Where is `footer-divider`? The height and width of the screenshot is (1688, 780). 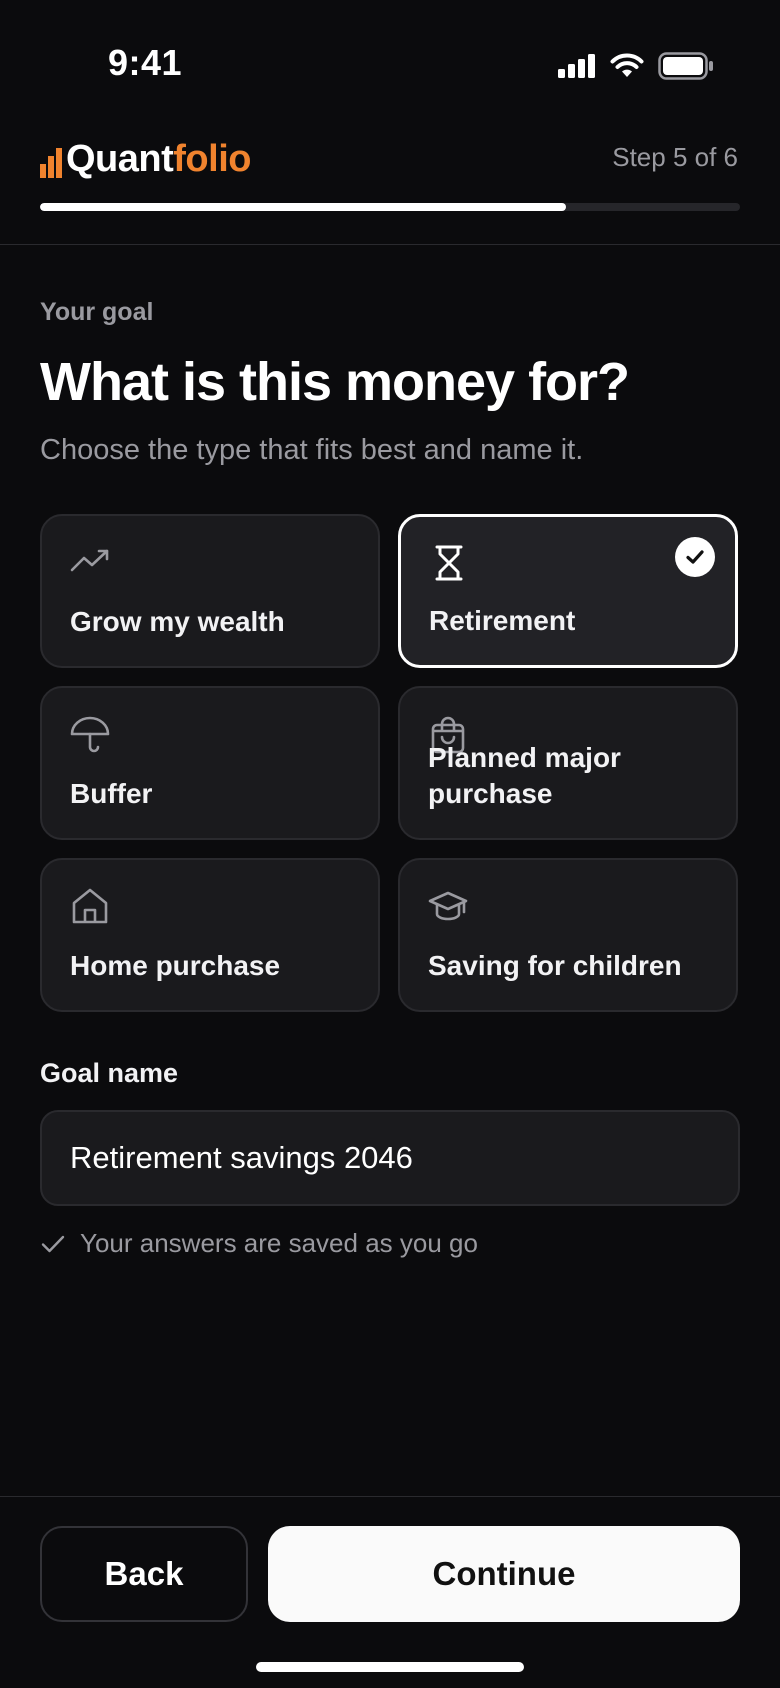
footer-divider is located at coordinates (390, 1496).